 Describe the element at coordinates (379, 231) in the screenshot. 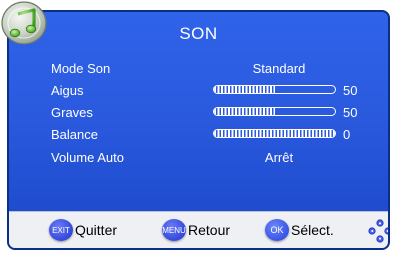

I see `dpad-arrows-icon` at that location.